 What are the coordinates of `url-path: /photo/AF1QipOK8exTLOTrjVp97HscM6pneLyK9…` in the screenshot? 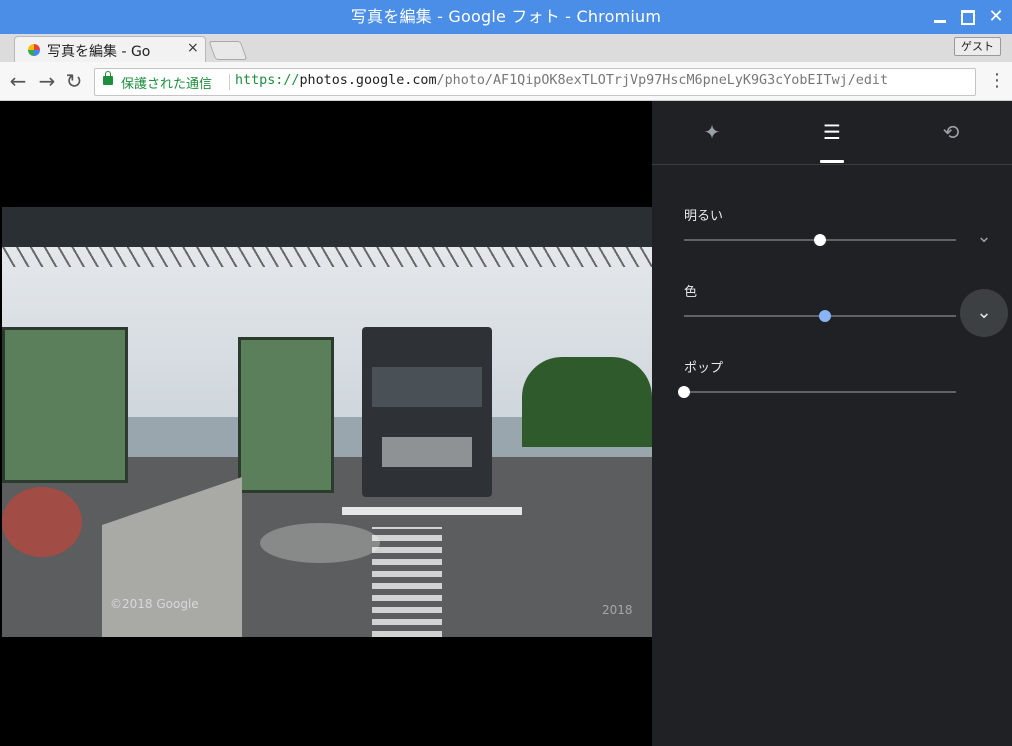 It's located at (662, 80).